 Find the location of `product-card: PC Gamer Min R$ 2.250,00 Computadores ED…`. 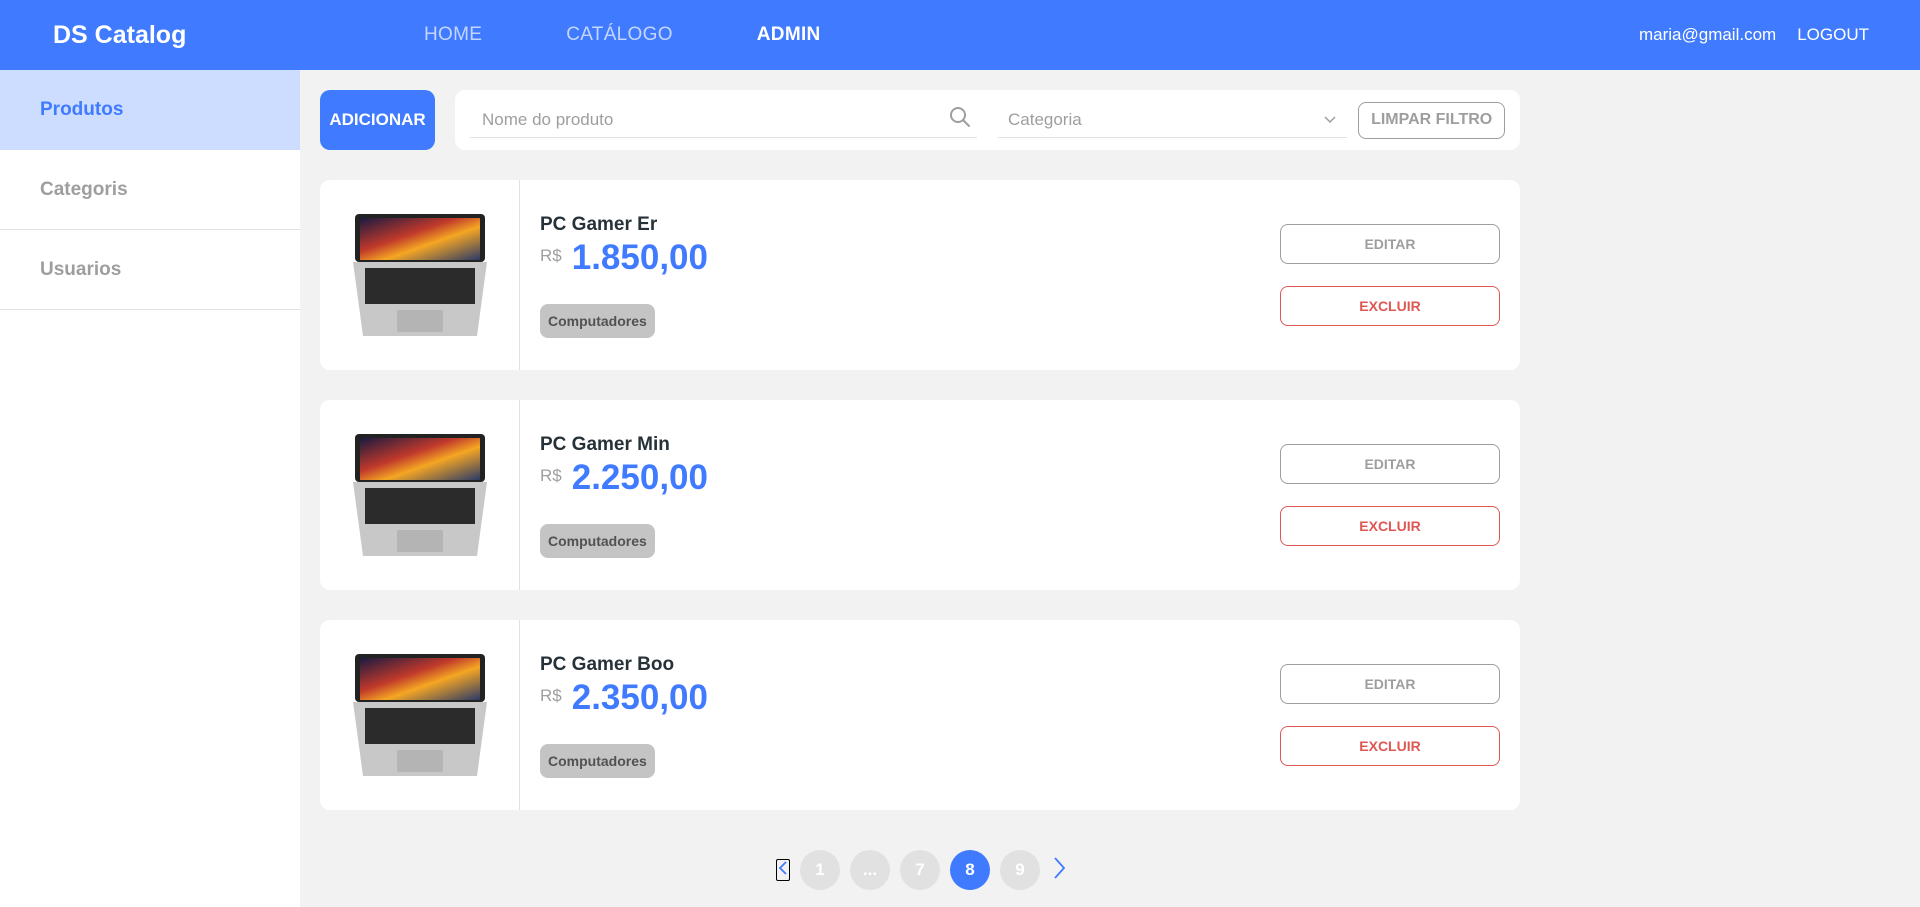

product-card: PC Gamer Min R$ 2.250,00 Computadores ED… is located at coordinates (920, 495).